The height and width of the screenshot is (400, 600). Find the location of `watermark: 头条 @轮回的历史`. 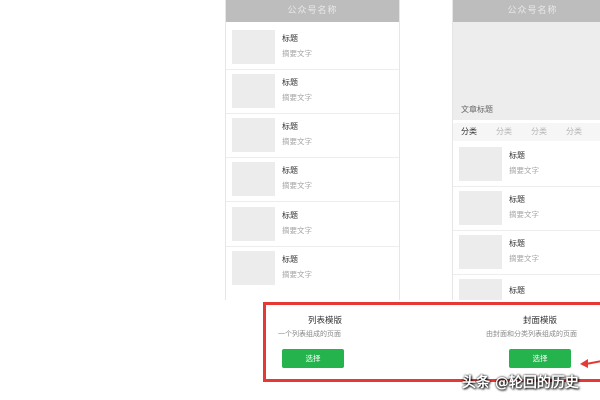

watermark: 头条 @轮回的历史 is located at coordinates (520, 383).